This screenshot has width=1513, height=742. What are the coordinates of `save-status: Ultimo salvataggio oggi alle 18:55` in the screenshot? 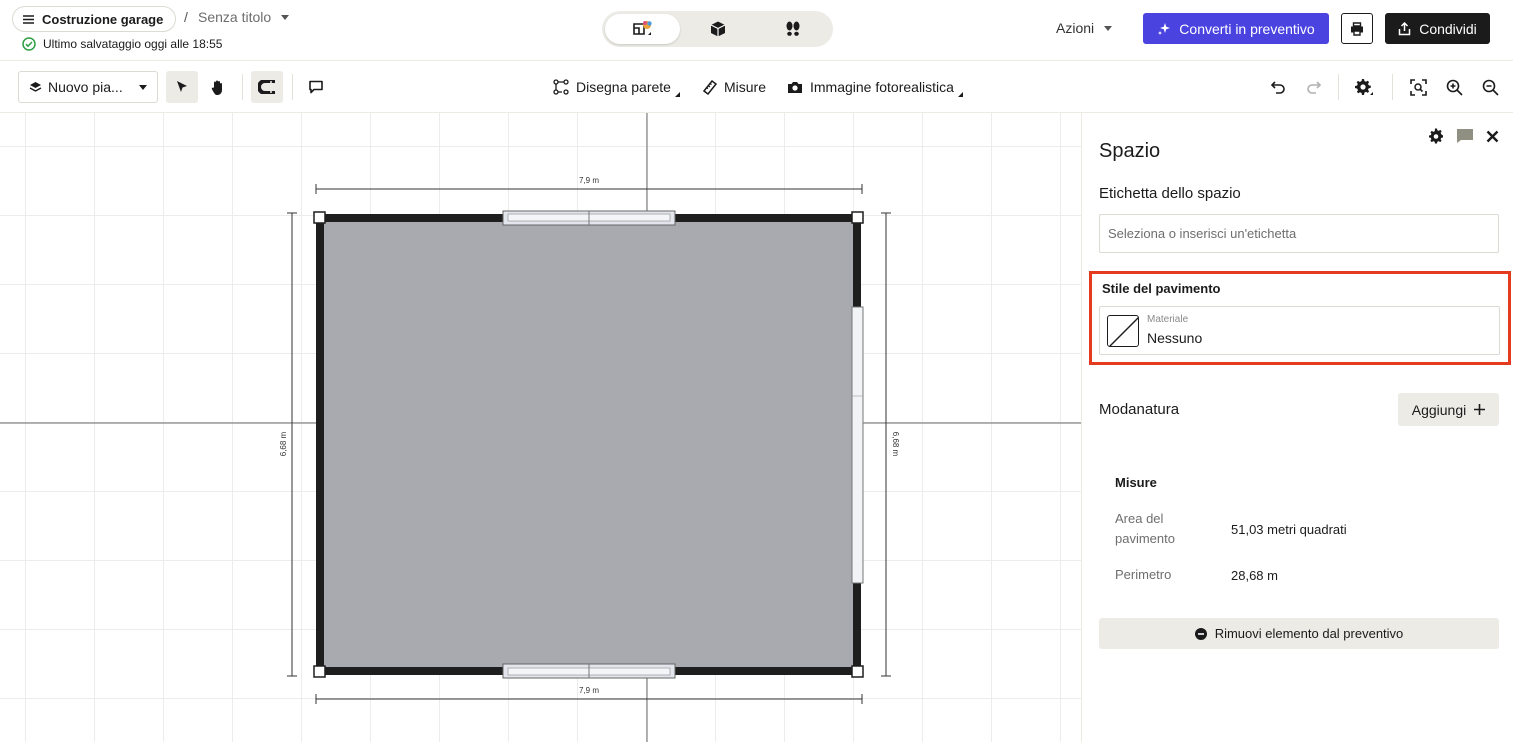 It's located at (122, 44).